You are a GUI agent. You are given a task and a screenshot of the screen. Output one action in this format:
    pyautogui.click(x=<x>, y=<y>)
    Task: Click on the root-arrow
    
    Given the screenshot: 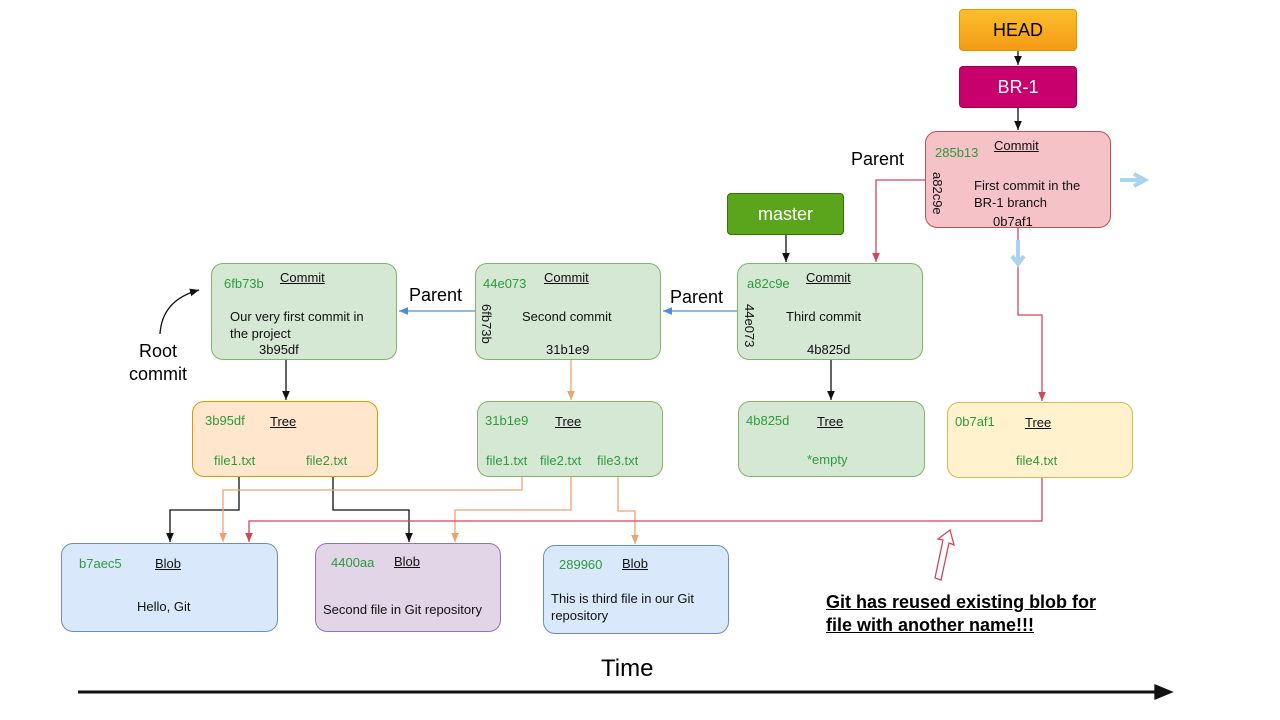 What is the action you would take?
    pyautogui.click(x=179, y=311)
    